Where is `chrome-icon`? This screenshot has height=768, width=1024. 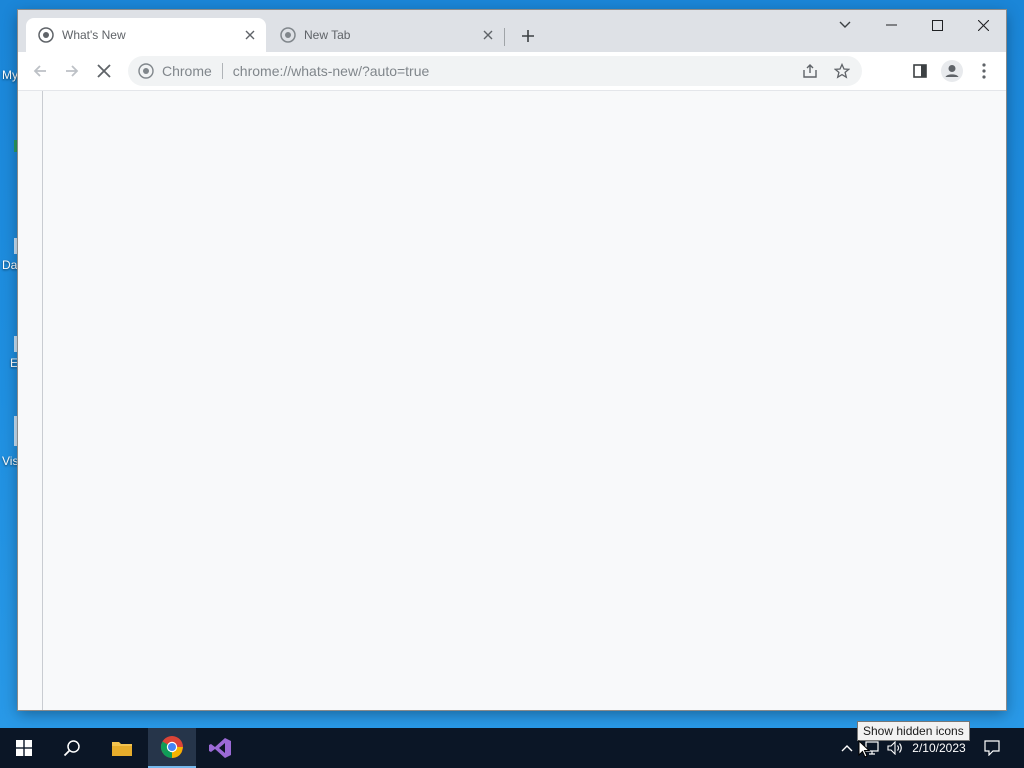 chrome-icon is located at coordinates (172, 747).